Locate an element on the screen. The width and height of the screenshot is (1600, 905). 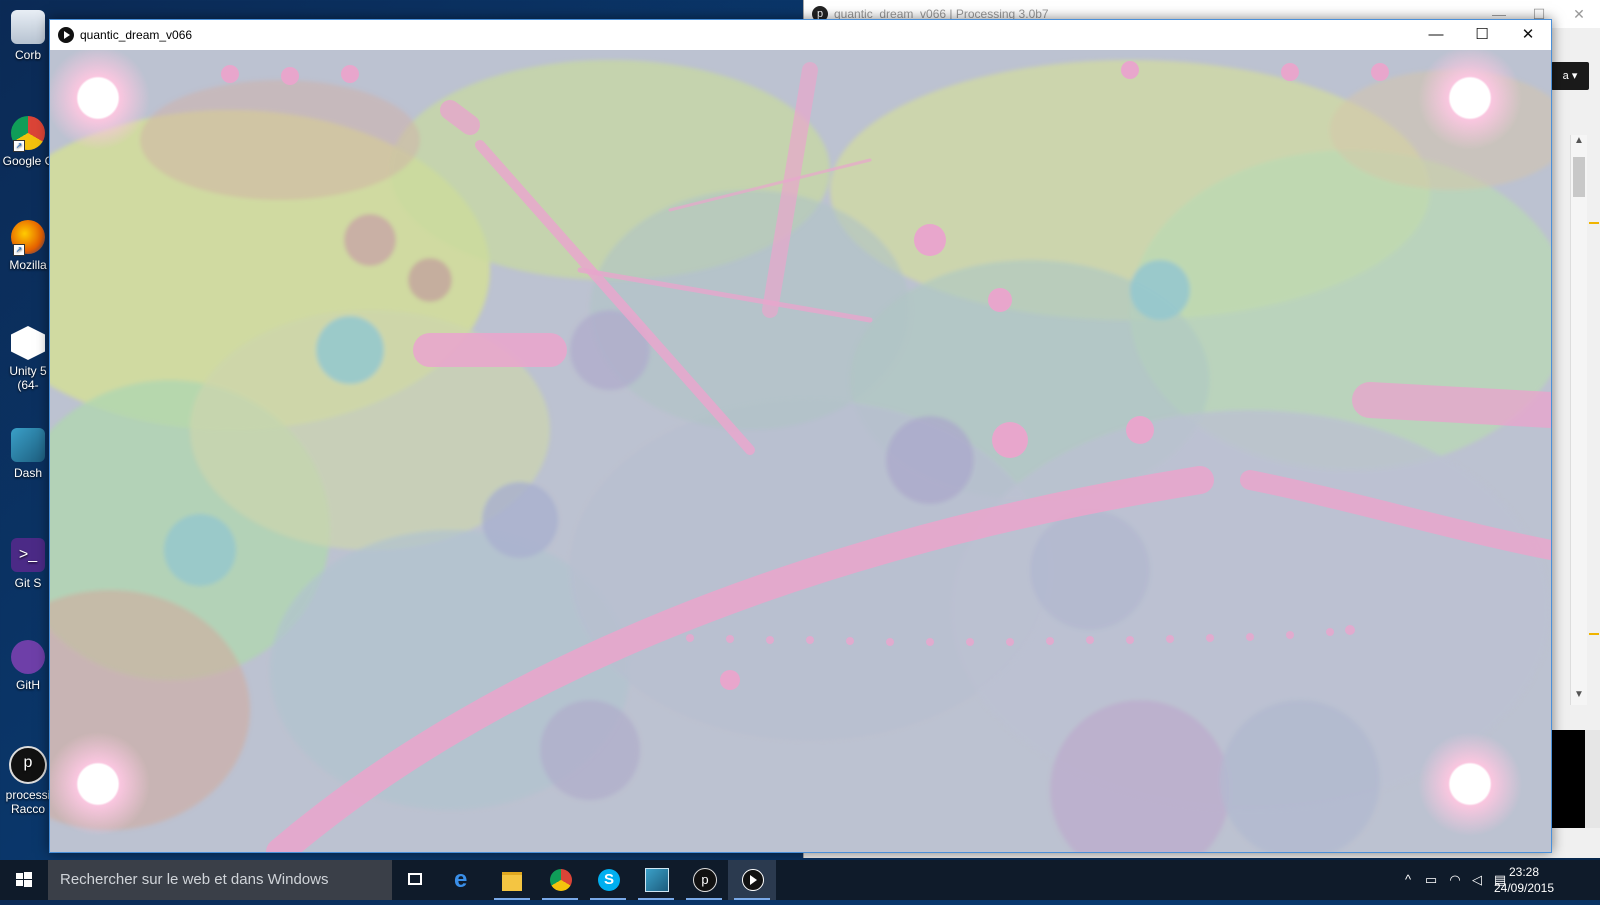
wifi-icon: ◠ is located at coordinates (1455, 880).